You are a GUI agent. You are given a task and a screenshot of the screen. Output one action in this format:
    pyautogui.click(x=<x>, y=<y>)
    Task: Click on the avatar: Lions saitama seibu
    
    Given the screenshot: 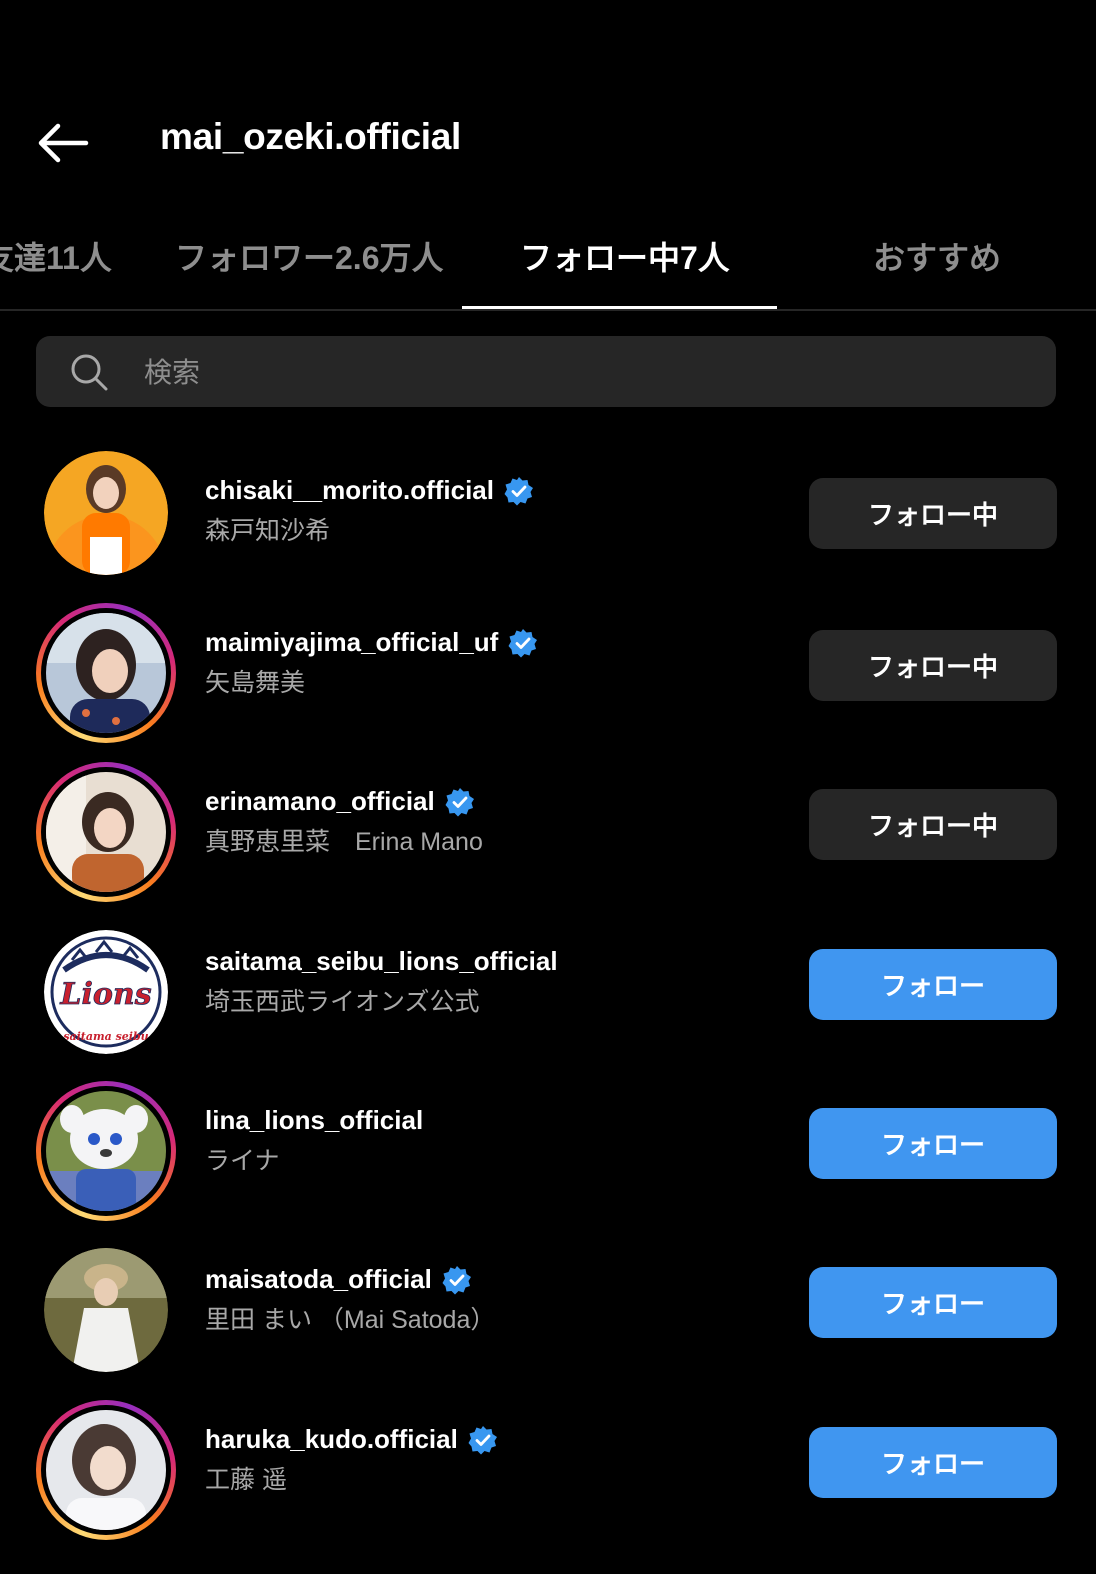 What is the action you would take?
    pyautogui.click(x=106, y=992)
    